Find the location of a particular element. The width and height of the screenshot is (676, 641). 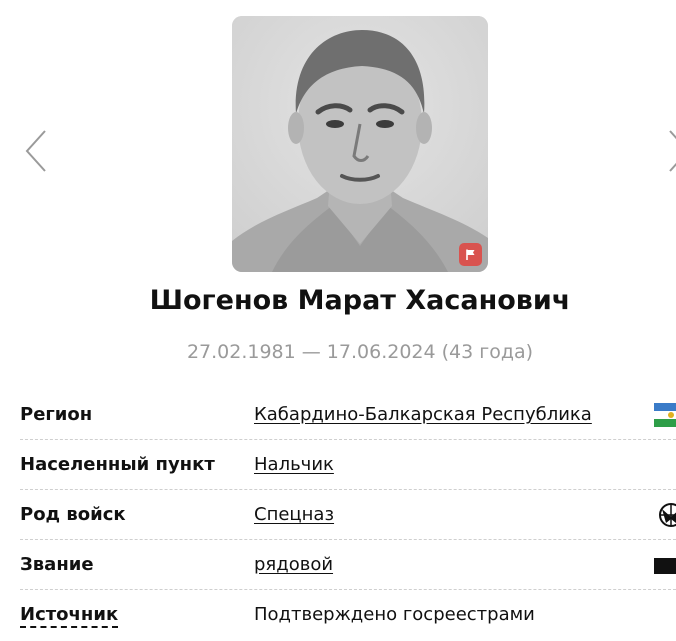

lifespan-dates: 27.02.1981 — 17.06.2024 (43 года) is located at coordinates (360, 352).